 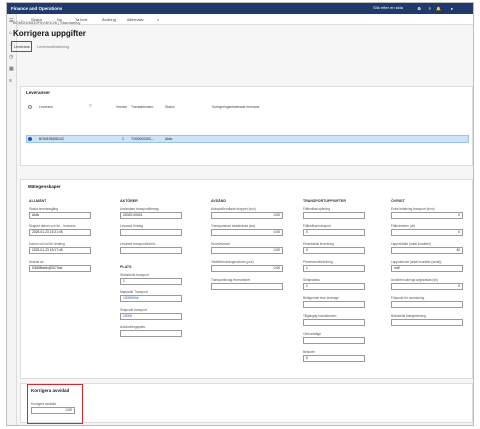 I want to click on delivering-company-label: Levande företag, so click(x=132, y=226).